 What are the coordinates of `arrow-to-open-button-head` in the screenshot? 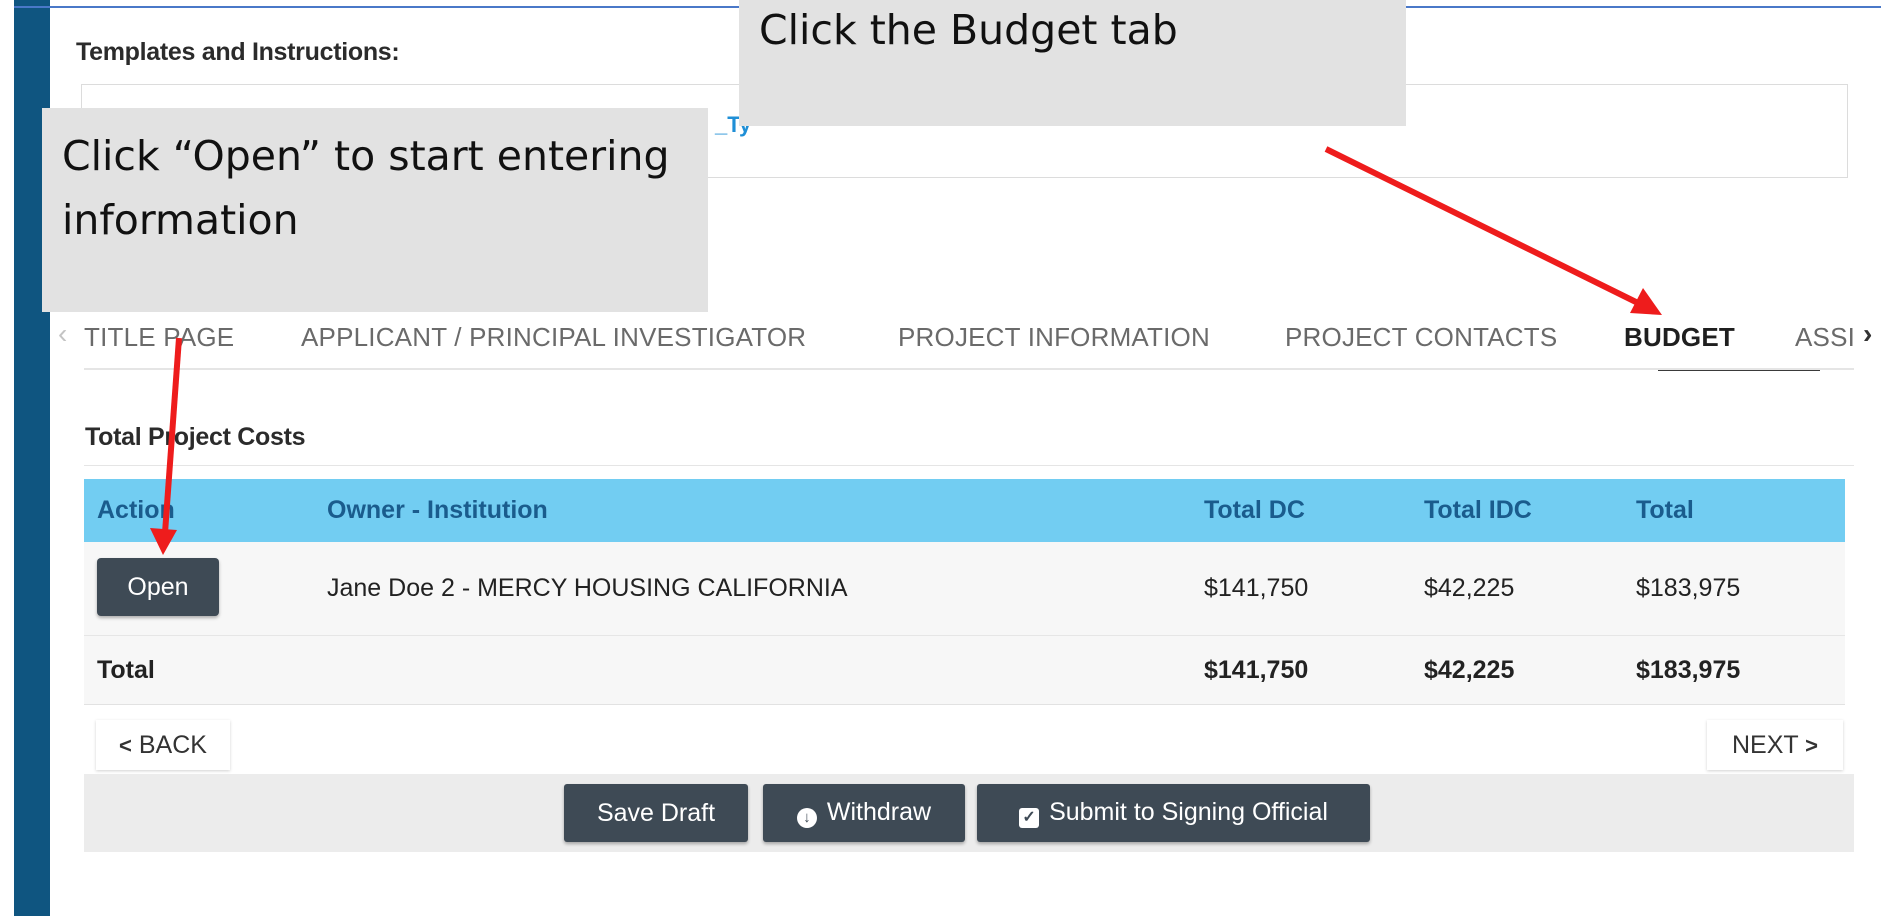 It's located at (163, 541).